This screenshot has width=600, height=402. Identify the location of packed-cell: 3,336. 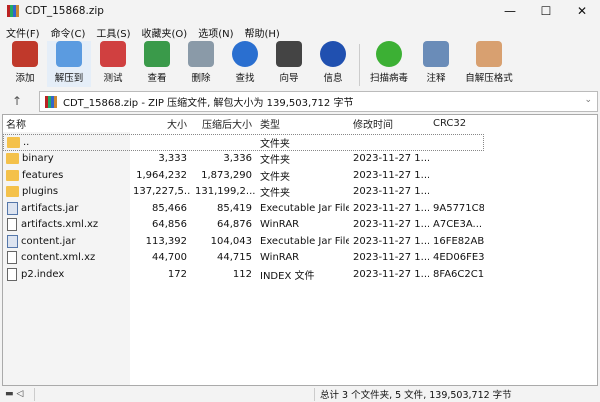
(237, 159).